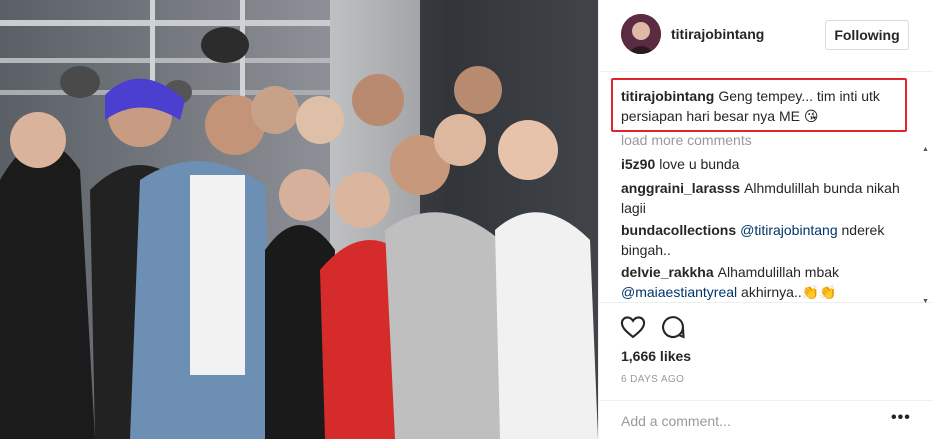  I want to click on comment-text: Alhamdulillah mbak, so click(778, 272).